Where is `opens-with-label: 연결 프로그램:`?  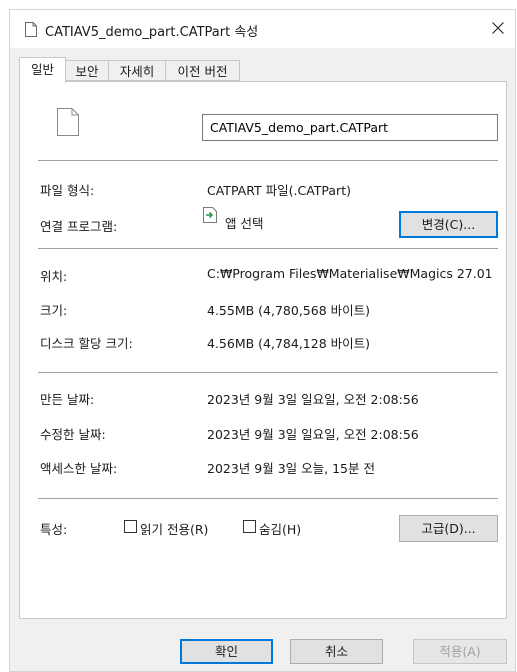 opens-with-label: 연결 프로그램: is located at coordinates (79, 226).